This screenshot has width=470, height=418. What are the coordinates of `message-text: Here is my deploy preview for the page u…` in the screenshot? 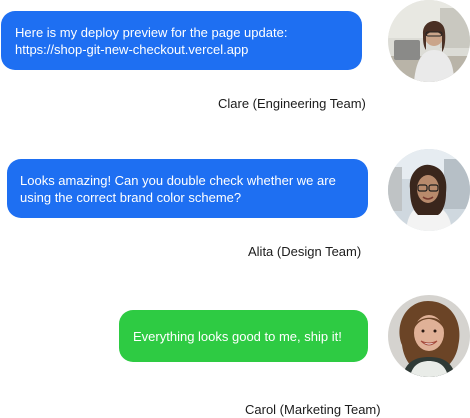 It's located at (151, 40).